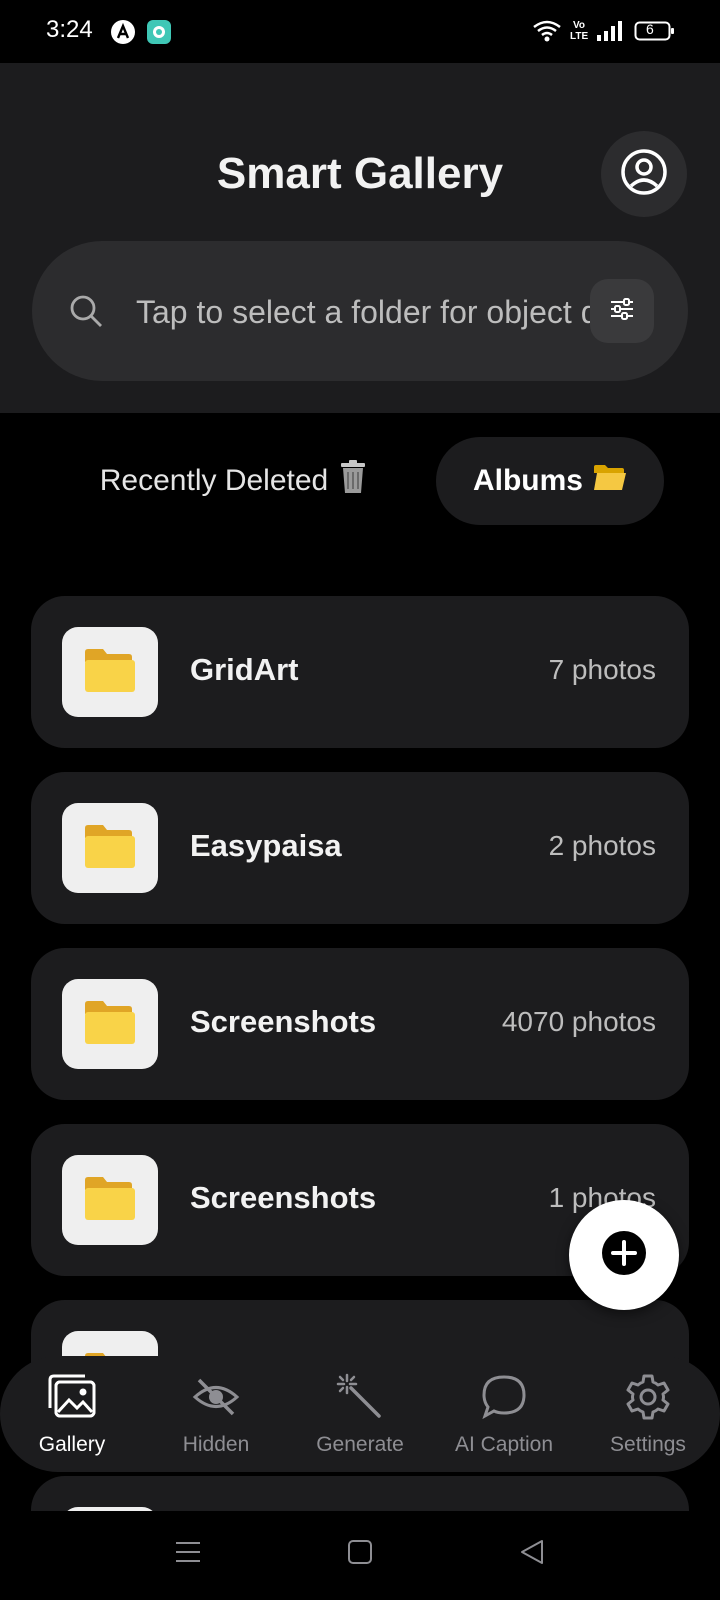 Image resolution: width=720 pixels, height=1600 pixels. What do you see at coordinates (579, 31) in the screenshot?
I see `volte-icon: Vo LTE` at bounding box center [579, 31].